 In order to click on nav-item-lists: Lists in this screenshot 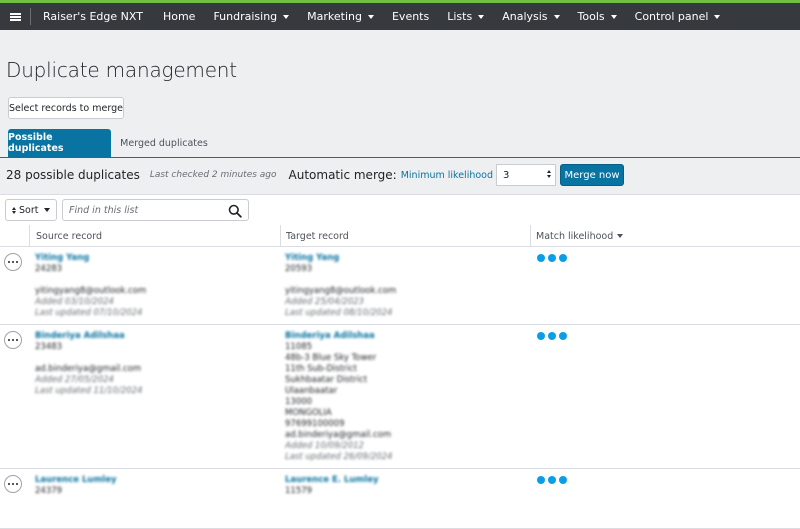, I will do `click(466, 16)`.